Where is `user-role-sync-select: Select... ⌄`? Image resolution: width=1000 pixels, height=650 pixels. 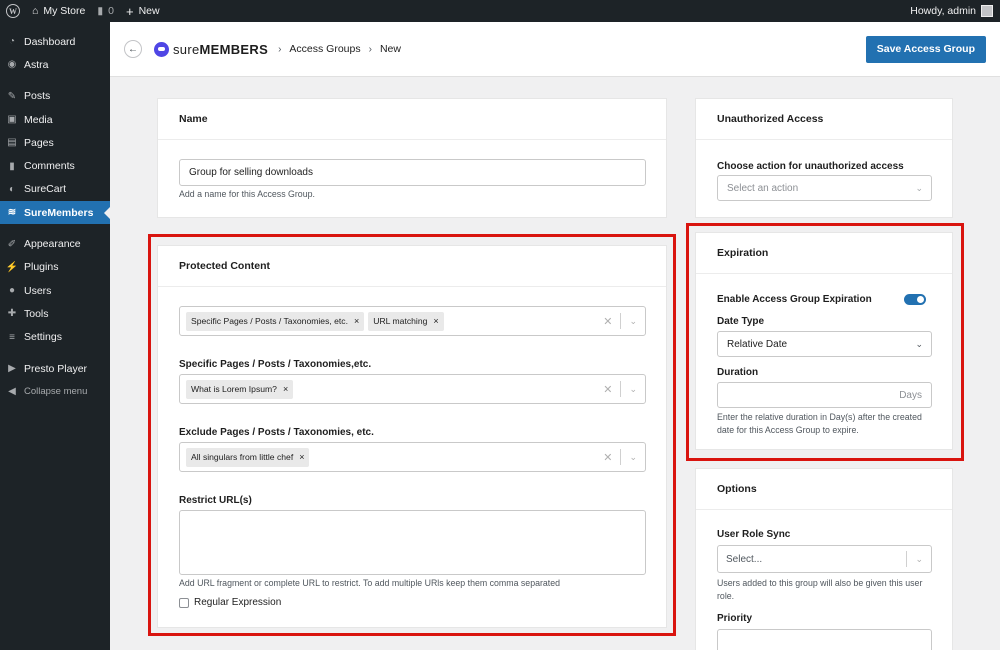
user-role-sync-select: Select... ⌄ is located at coordinates (824, 559).